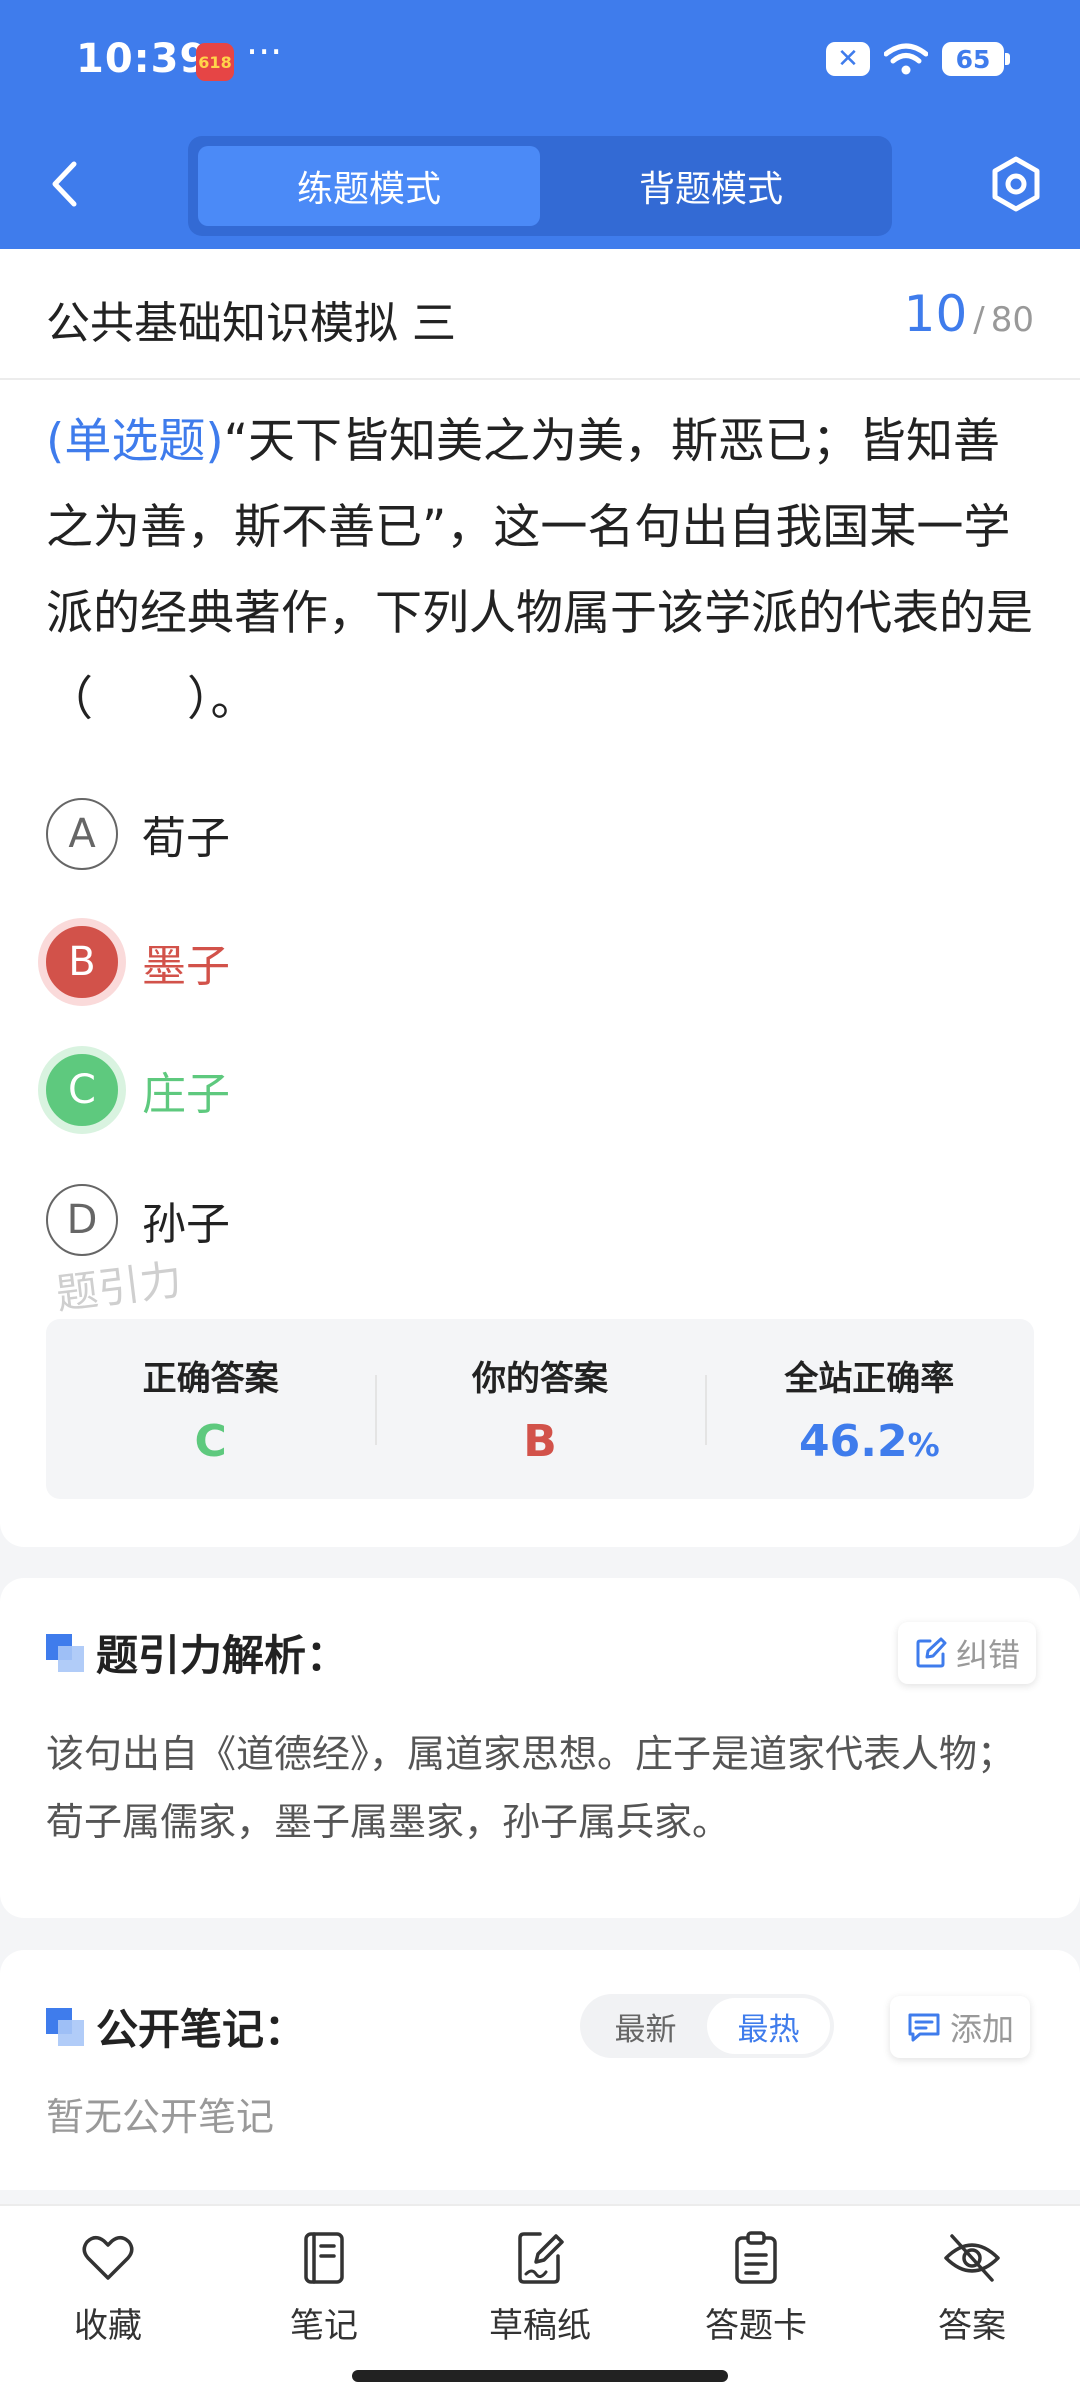  Describe the element at coordinates (138, 834) in the screenshot. I see `option-a: A 荀子` at that location.